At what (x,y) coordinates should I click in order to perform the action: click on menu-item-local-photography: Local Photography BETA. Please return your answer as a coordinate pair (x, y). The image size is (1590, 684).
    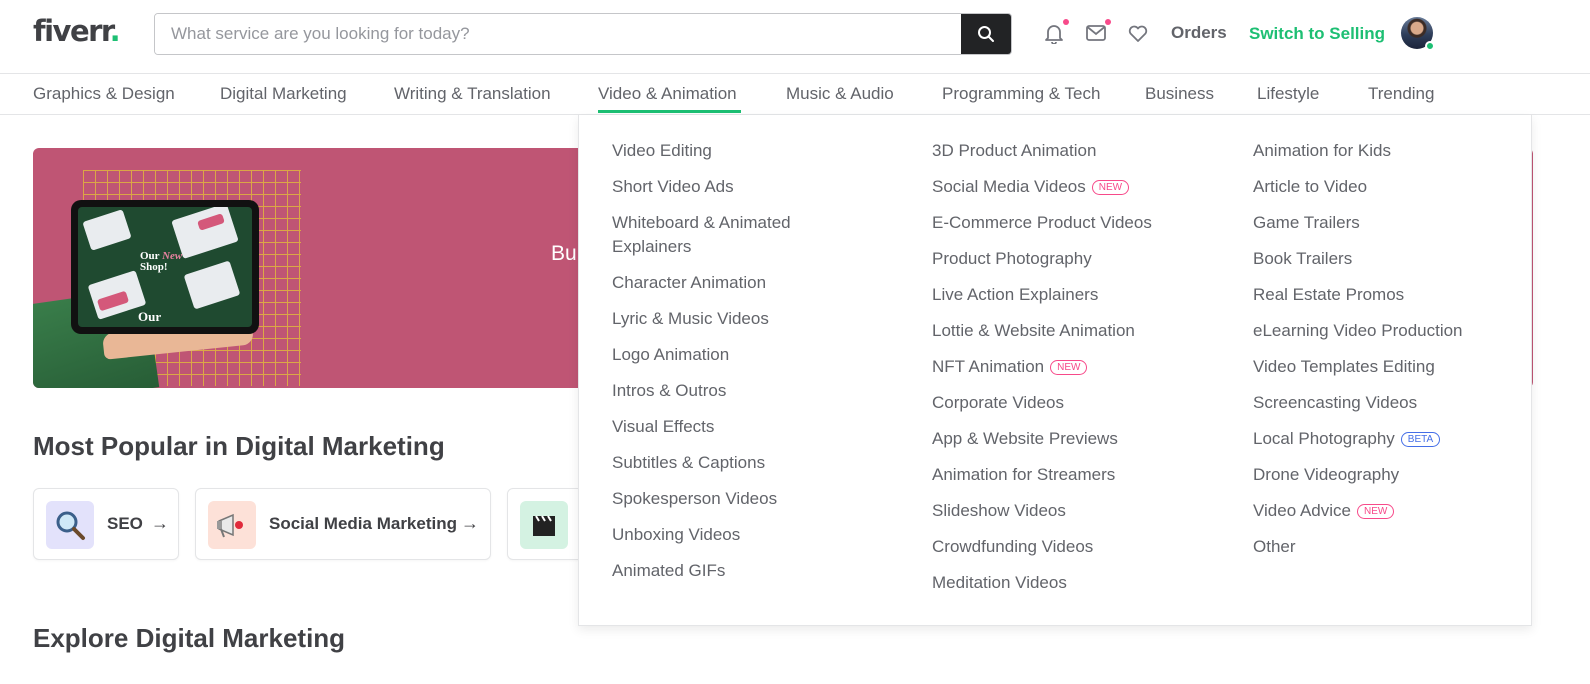
    Looking at the image, I should click on (1358, 439).